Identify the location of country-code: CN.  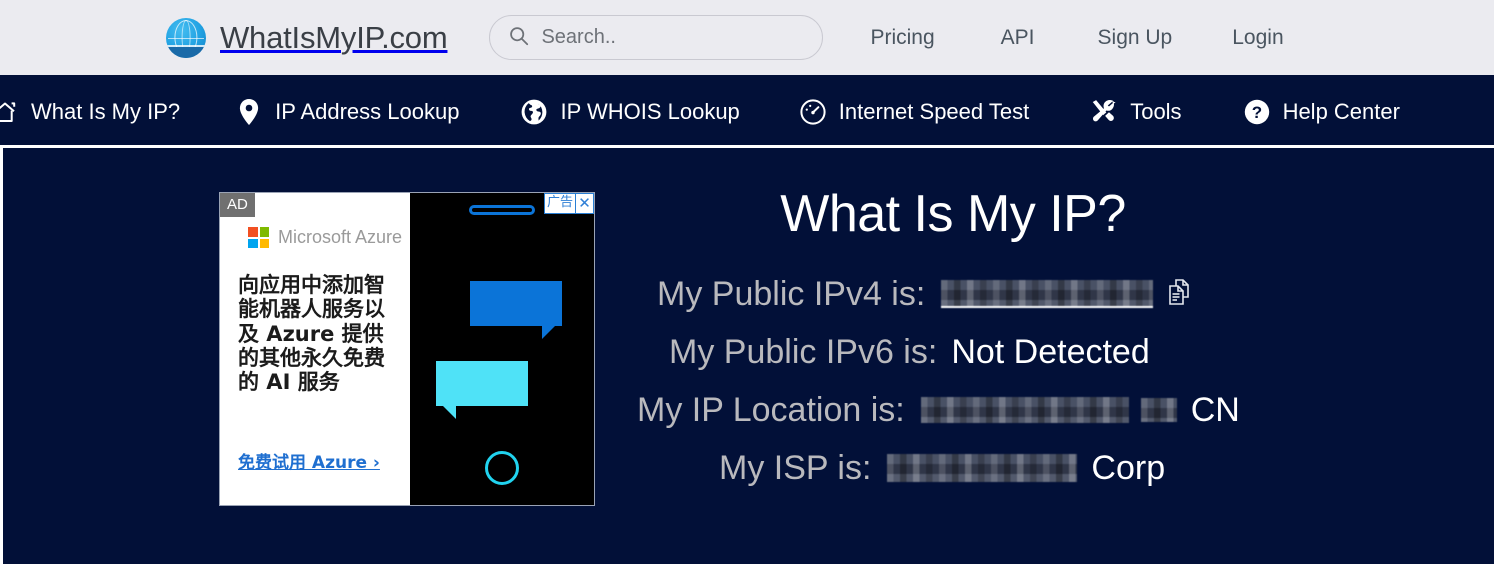
(1215, 409).